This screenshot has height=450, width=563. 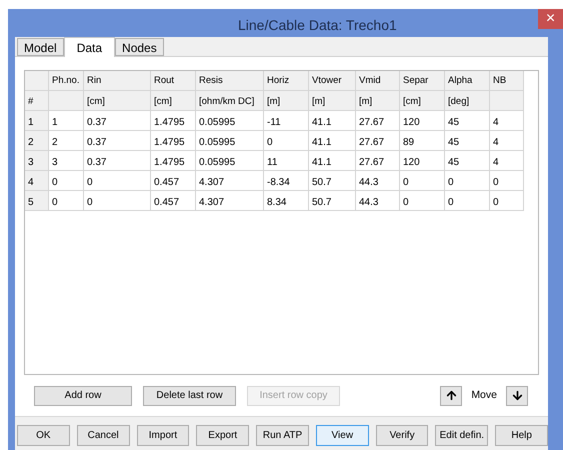 I want to click on dialog-button: Run ATP, so click(x=282, y=435).